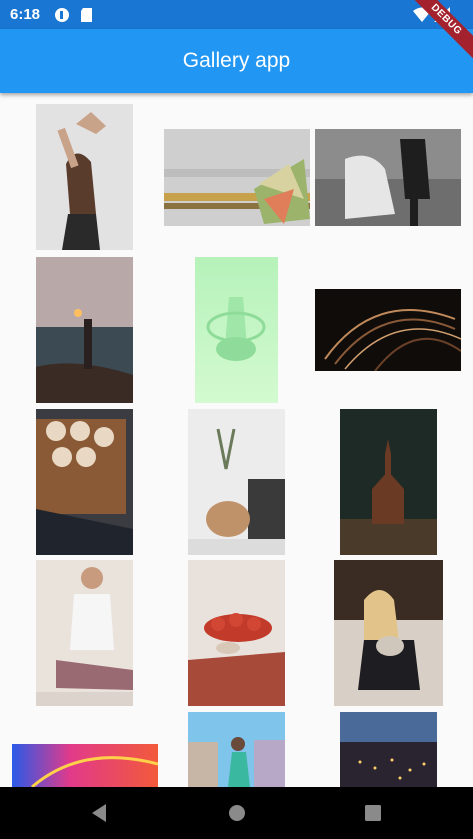  I want to click on gallery-item-man-stretching, so click(84, 633).